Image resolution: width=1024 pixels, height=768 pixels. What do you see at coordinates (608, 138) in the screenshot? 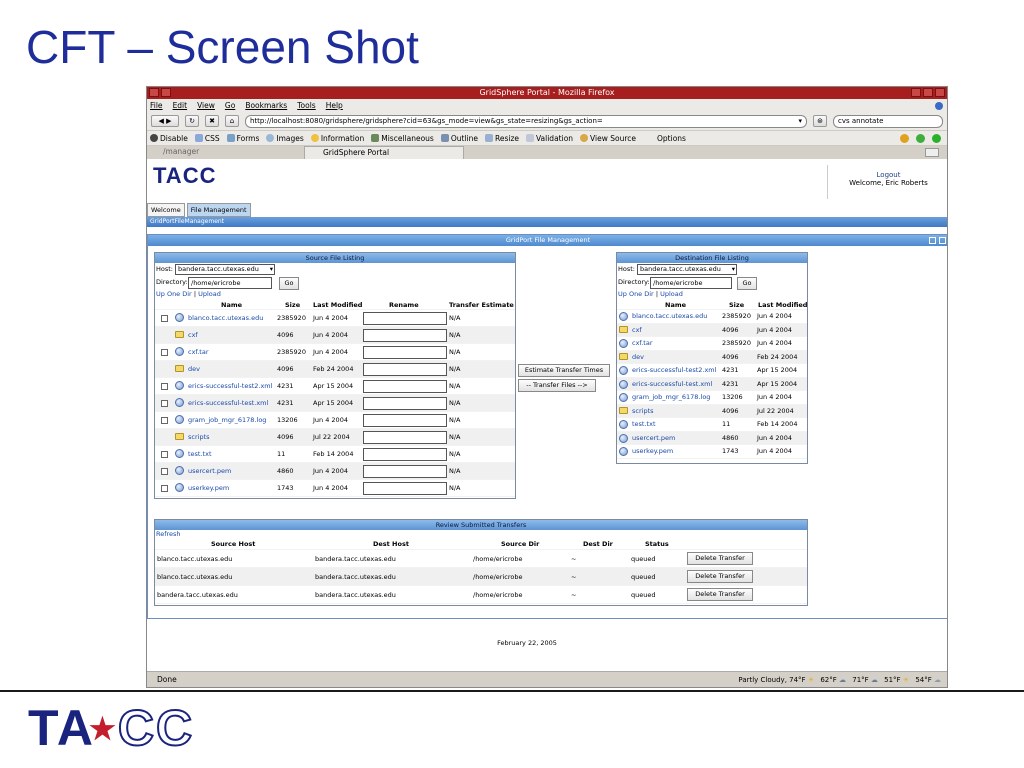
I see `dev-view-source: View Source` at bounding box center [608, 138].